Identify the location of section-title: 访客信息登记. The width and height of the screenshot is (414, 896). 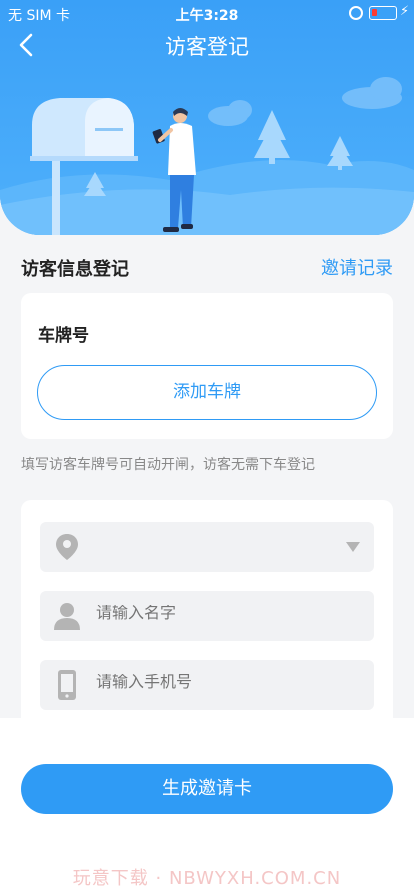
(75, 269).